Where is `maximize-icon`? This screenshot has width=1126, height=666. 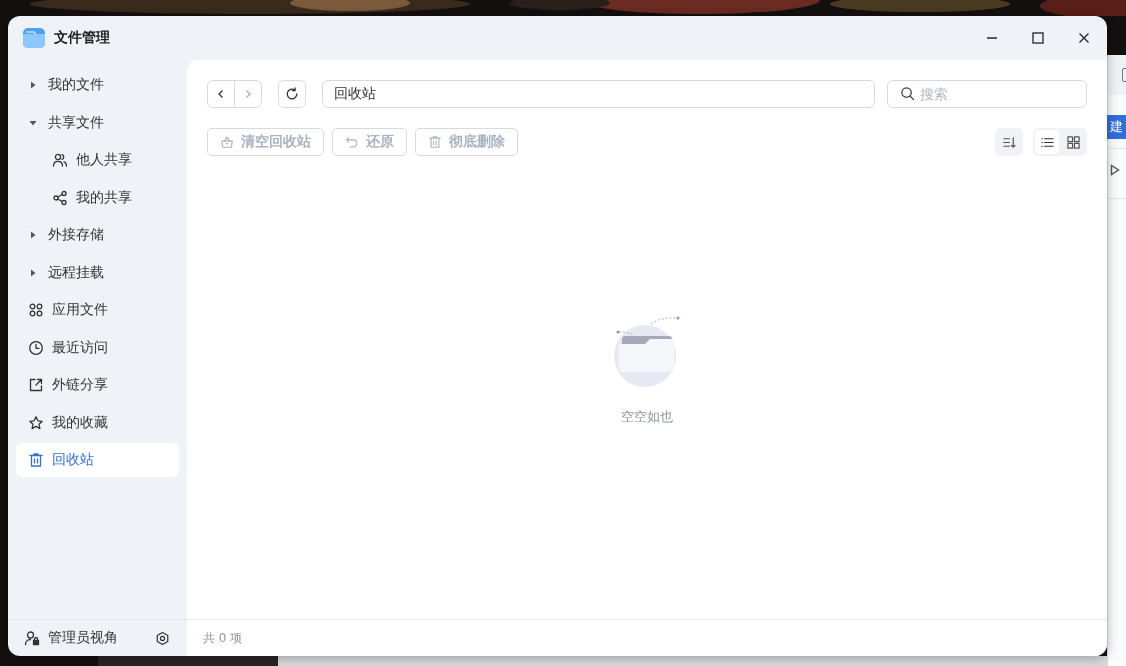 maximize-icon is located at coordinates (1038, 38).